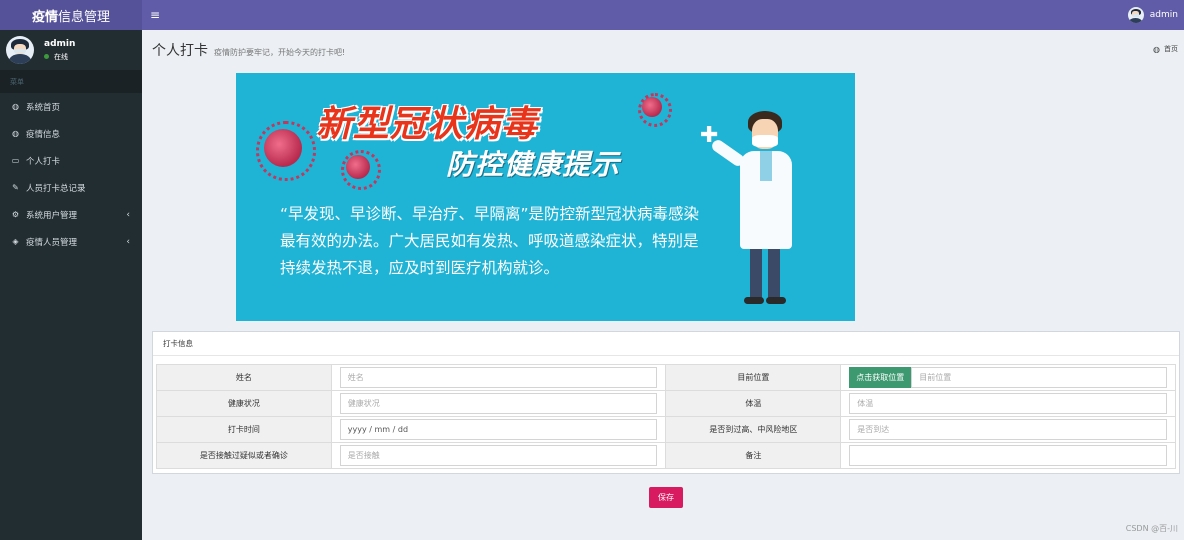 Image resolution: width=1184 pixels, height=540 pixels. Describe the element at coordinates (84, 17) in the screenshot. I see `logo-text: 信息管理` at that location.